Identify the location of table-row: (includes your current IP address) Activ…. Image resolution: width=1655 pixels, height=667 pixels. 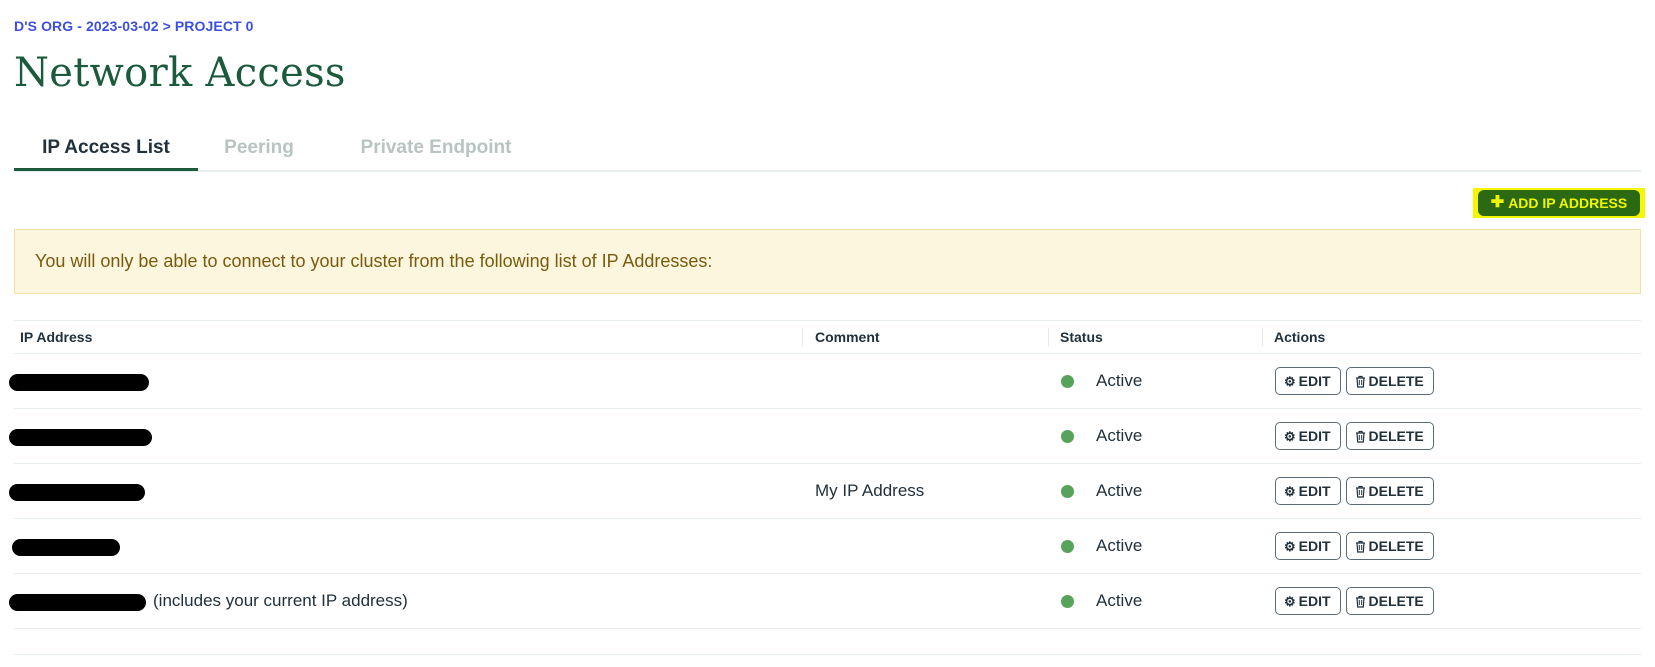
(825, 601).